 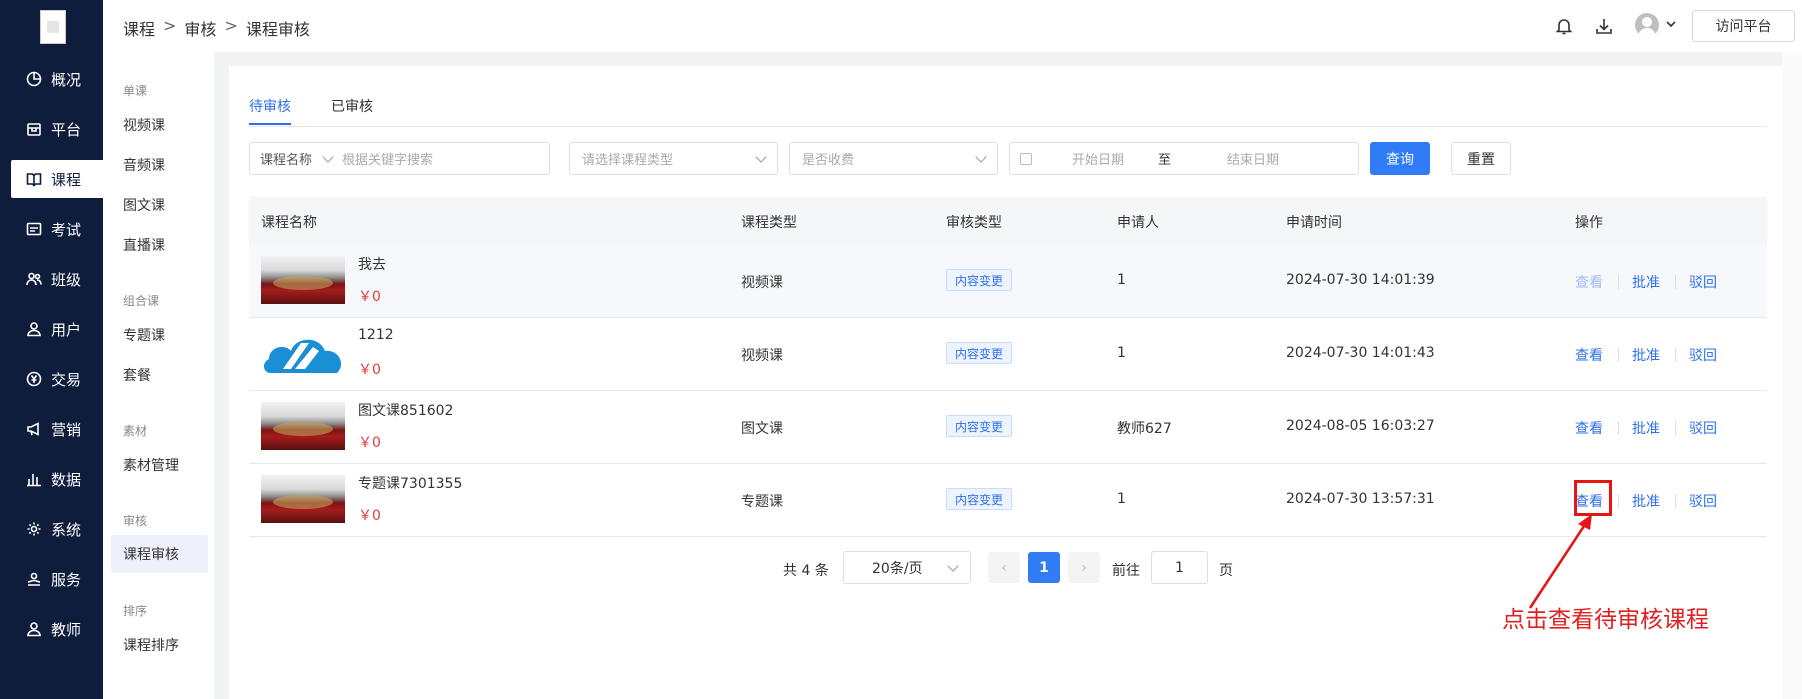 What do you see at coordinates (51, 579) in the screenshot?
I see `nav-item-service: 服务` at bounding box center [51, 579].